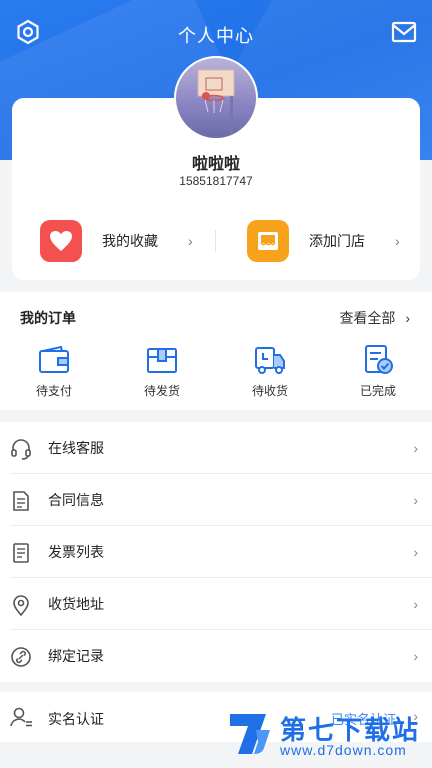  Describe the element at coordinates (377, 391) in the screenshot. I see `order-label: 已完成` at that location.